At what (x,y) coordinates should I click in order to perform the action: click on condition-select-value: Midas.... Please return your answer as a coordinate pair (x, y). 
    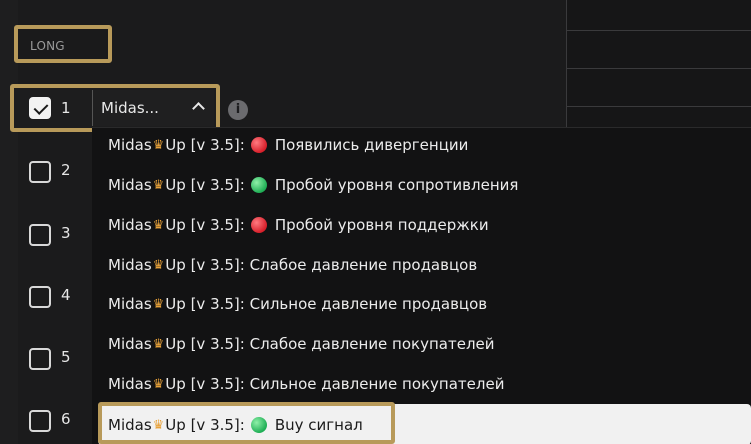
    Looking at the image, I should click on (130, 108).